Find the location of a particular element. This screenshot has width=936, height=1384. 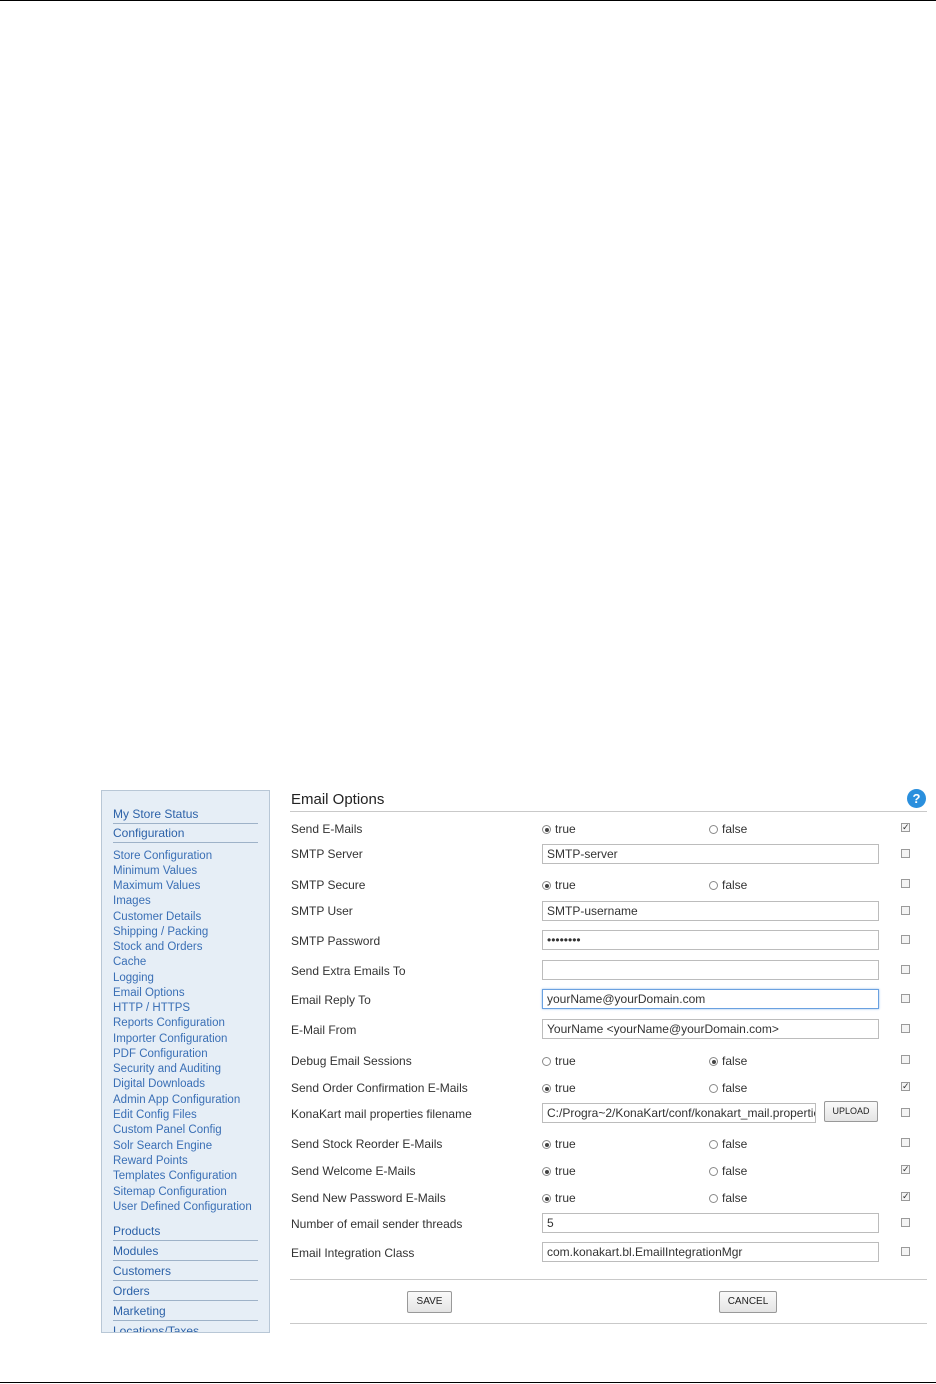

sidebar-item-admin-app-configuration: Admin App Configuration is located at coordinates (176, 1100).